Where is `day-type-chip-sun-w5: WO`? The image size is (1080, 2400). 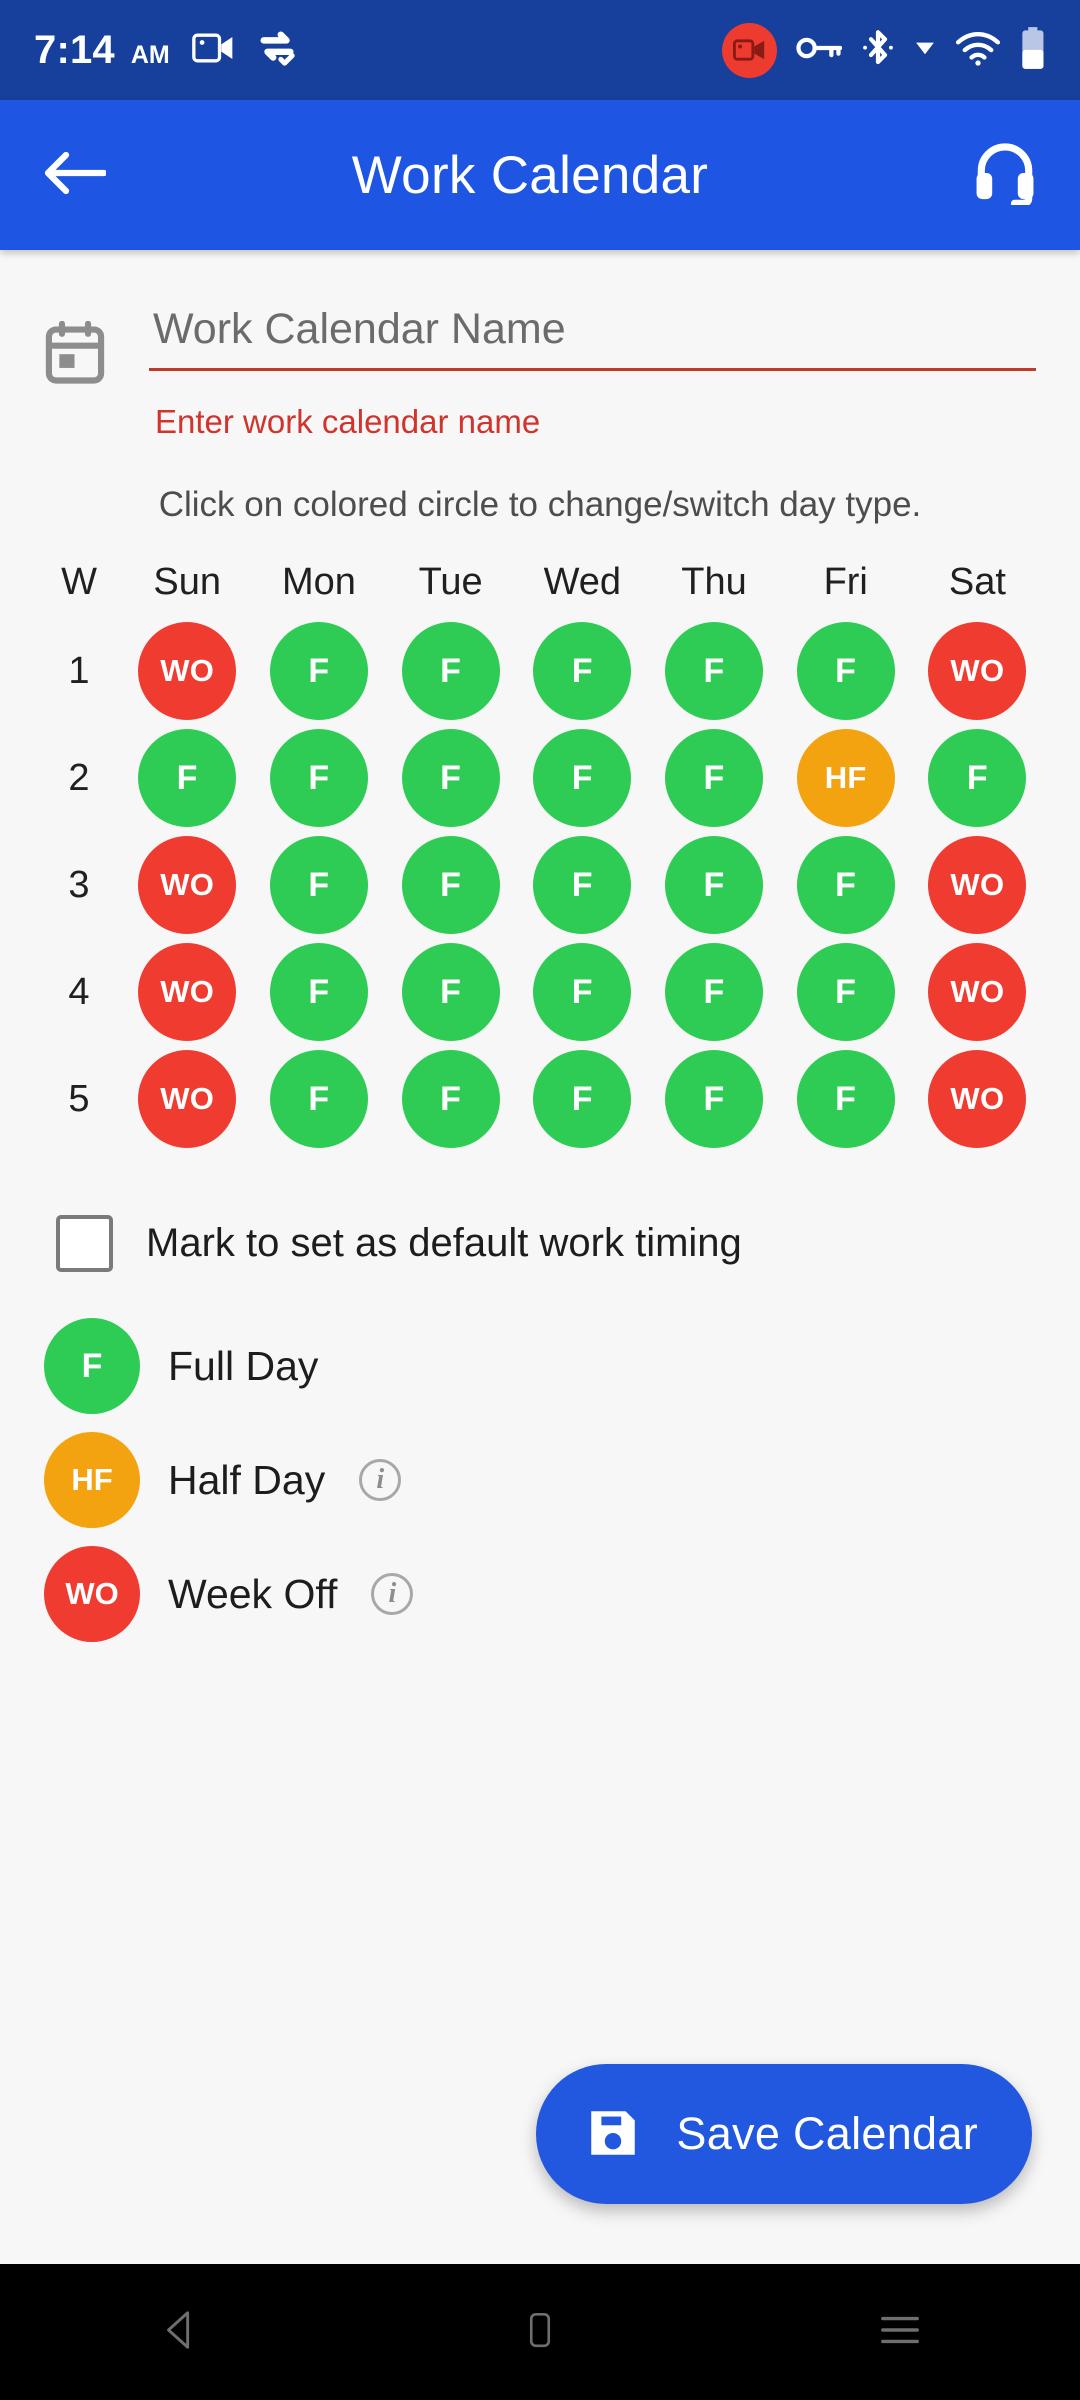
day-type-chip-sun-w5: WO is located at coordinates (187, 1099).